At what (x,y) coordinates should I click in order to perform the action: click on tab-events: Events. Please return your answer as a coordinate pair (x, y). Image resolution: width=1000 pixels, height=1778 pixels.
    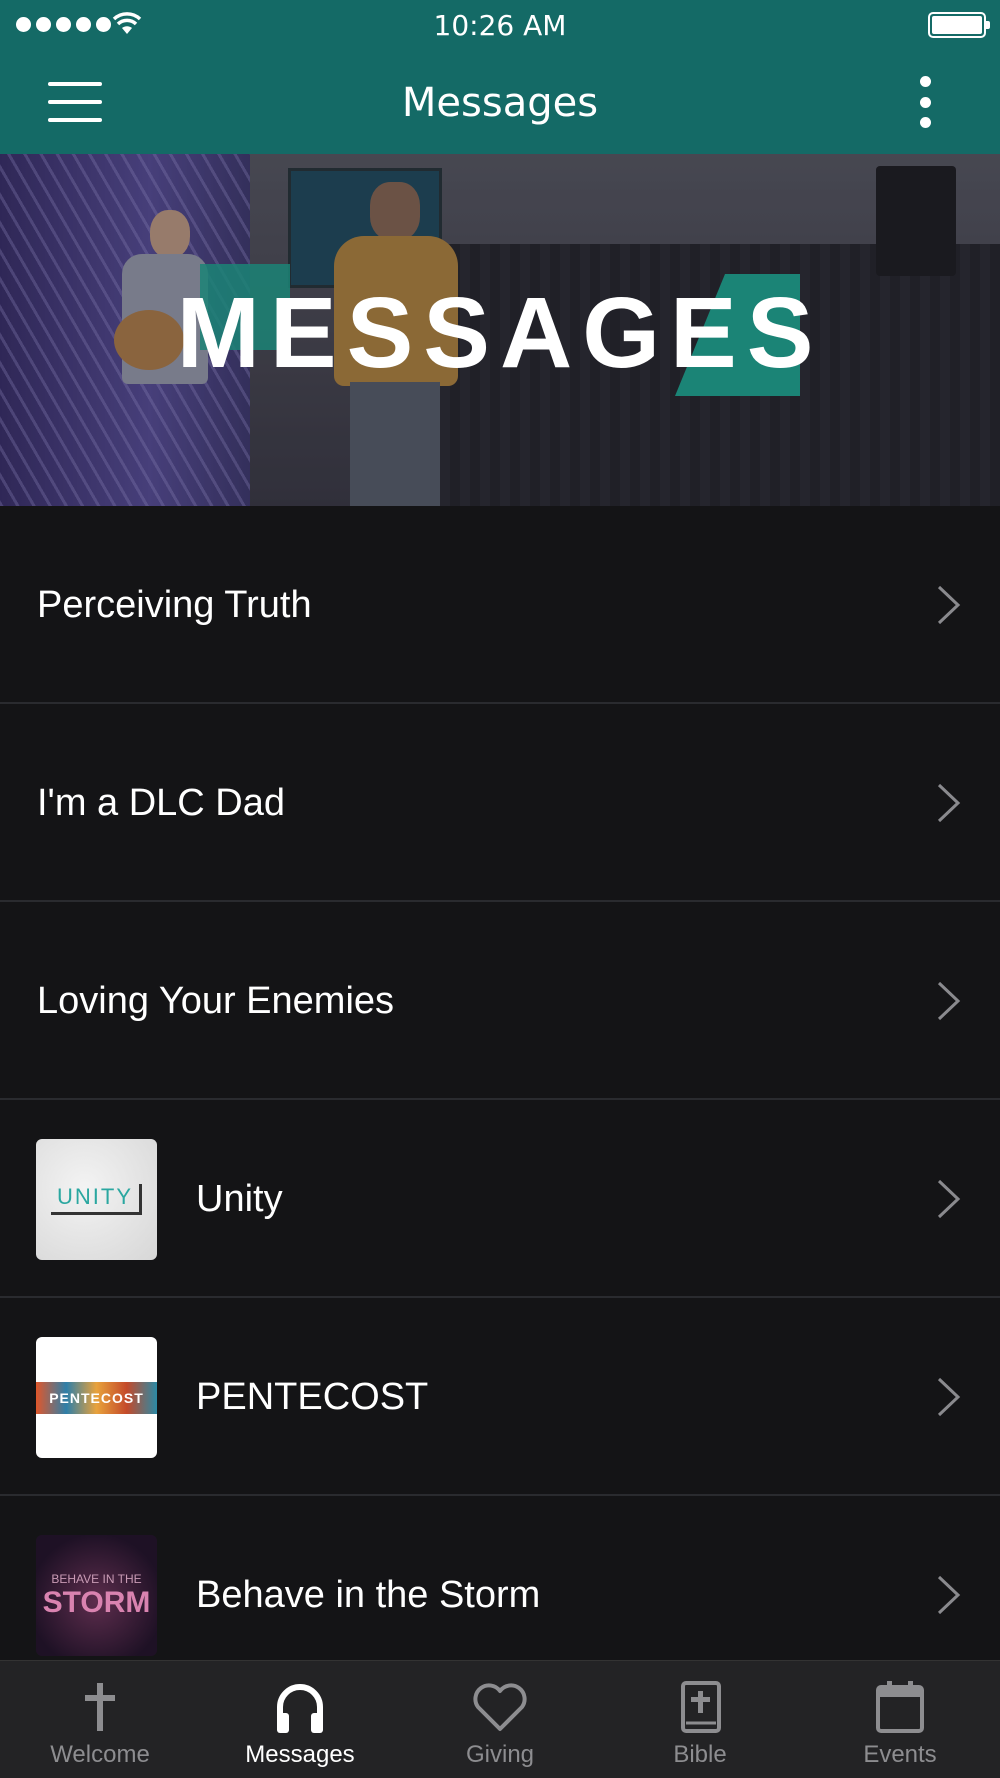
    Looking at the image, I should click on (900, 1719).